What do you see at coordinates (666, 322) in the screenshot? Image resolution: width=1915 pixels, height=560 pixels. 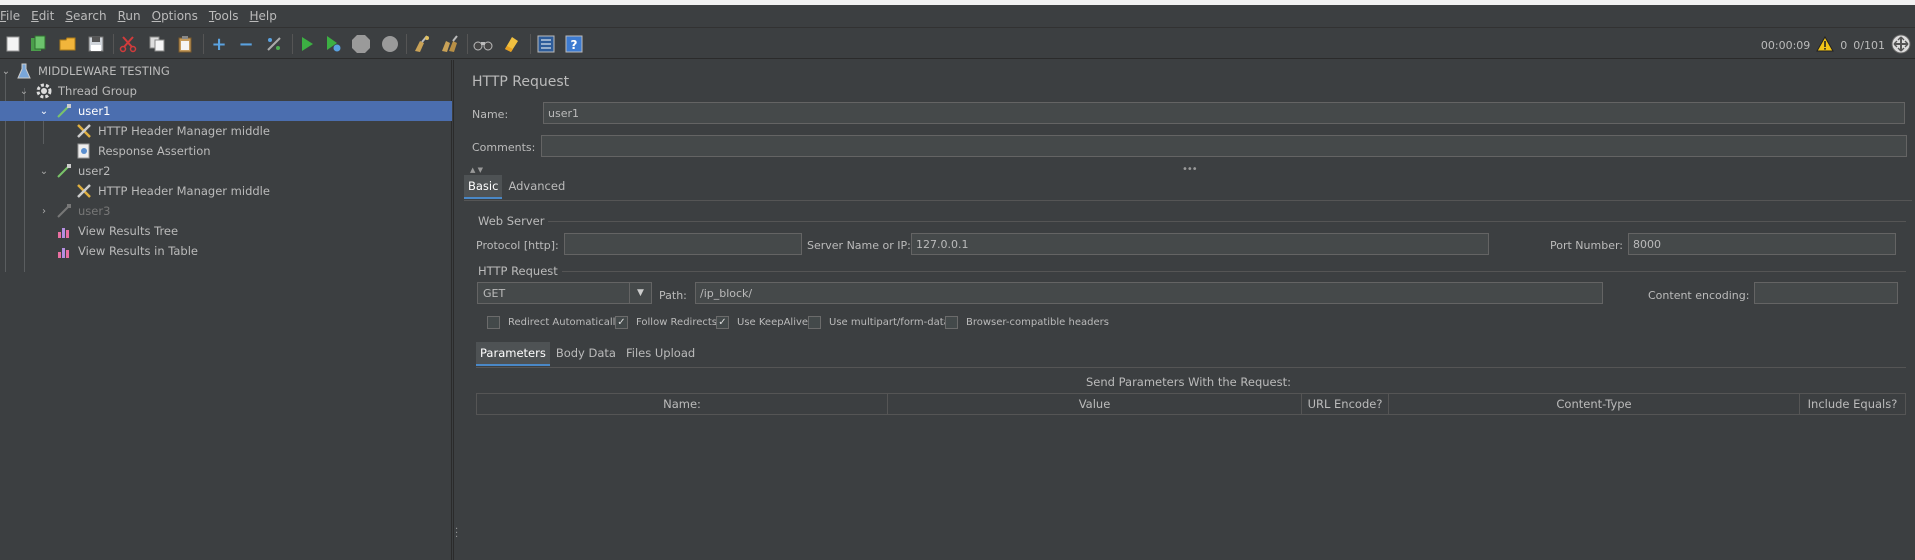 I see `follow-redirects-checkbox: ✓ Follow Redirects` at bounding box center [666, 322].